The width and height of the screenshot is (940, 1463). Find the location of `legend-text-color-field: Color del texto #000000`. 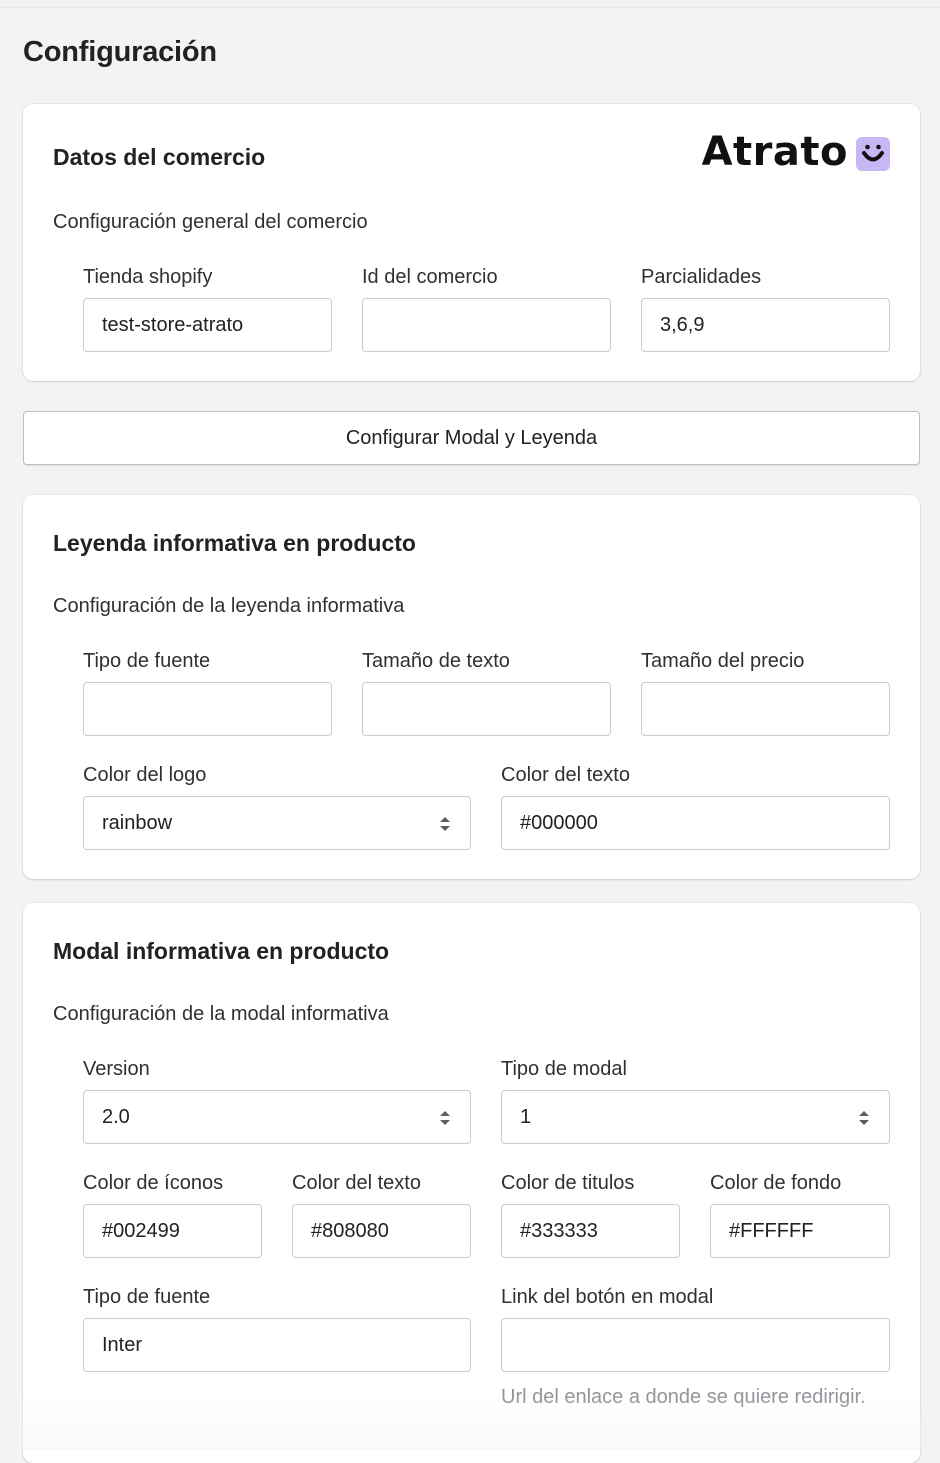

legend-text-color-field: Color del texto #000000 is located at coordinates (695, 806).